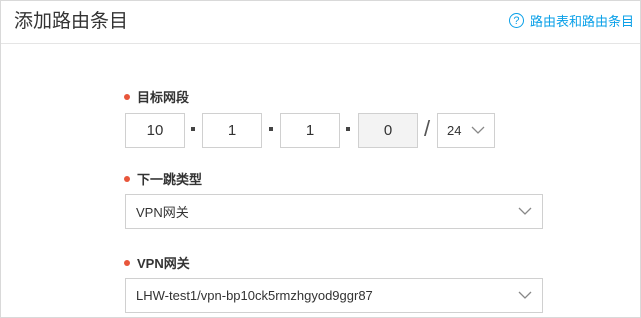 The height and width of the screenshot is (318, 641). What do you see at coordinates (516, 20) in the screenshot?
I see `question-circle-icon: ?` at bounding box center [516, 20].